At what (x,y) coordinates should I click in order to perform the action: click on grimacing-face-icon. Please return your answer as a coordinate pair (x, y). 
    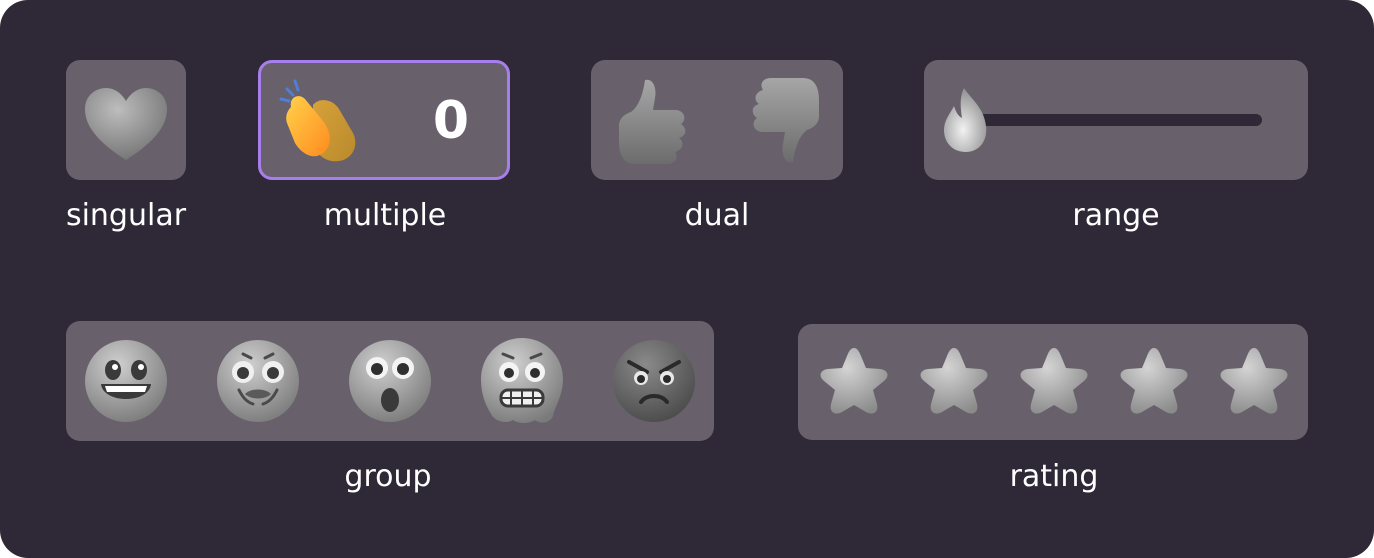
    Looking at the image, I should click on (522, 381).